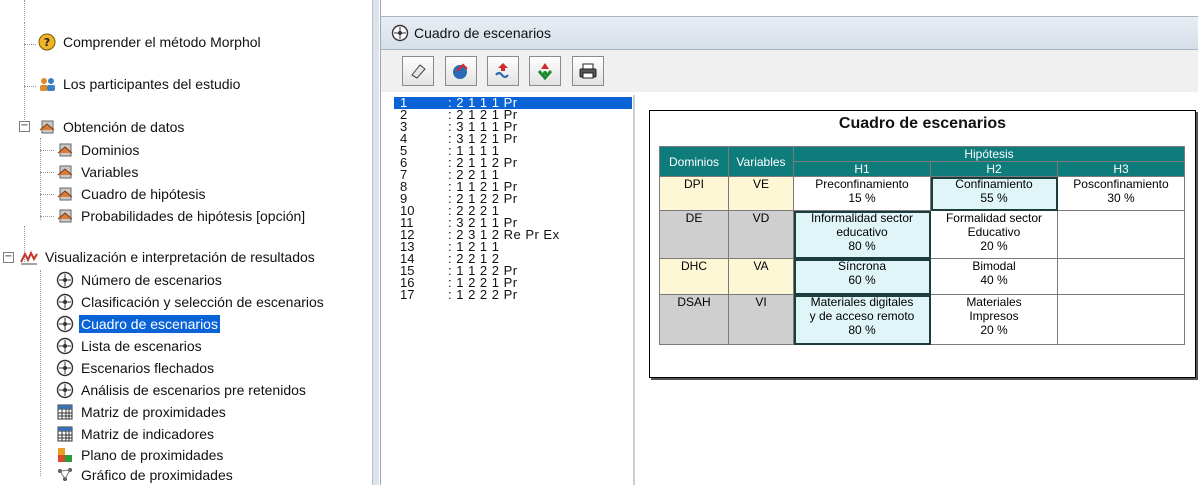  I want to click on tree-item-matriz-indicadores: Matriz de indicadores, so click(136, 434).